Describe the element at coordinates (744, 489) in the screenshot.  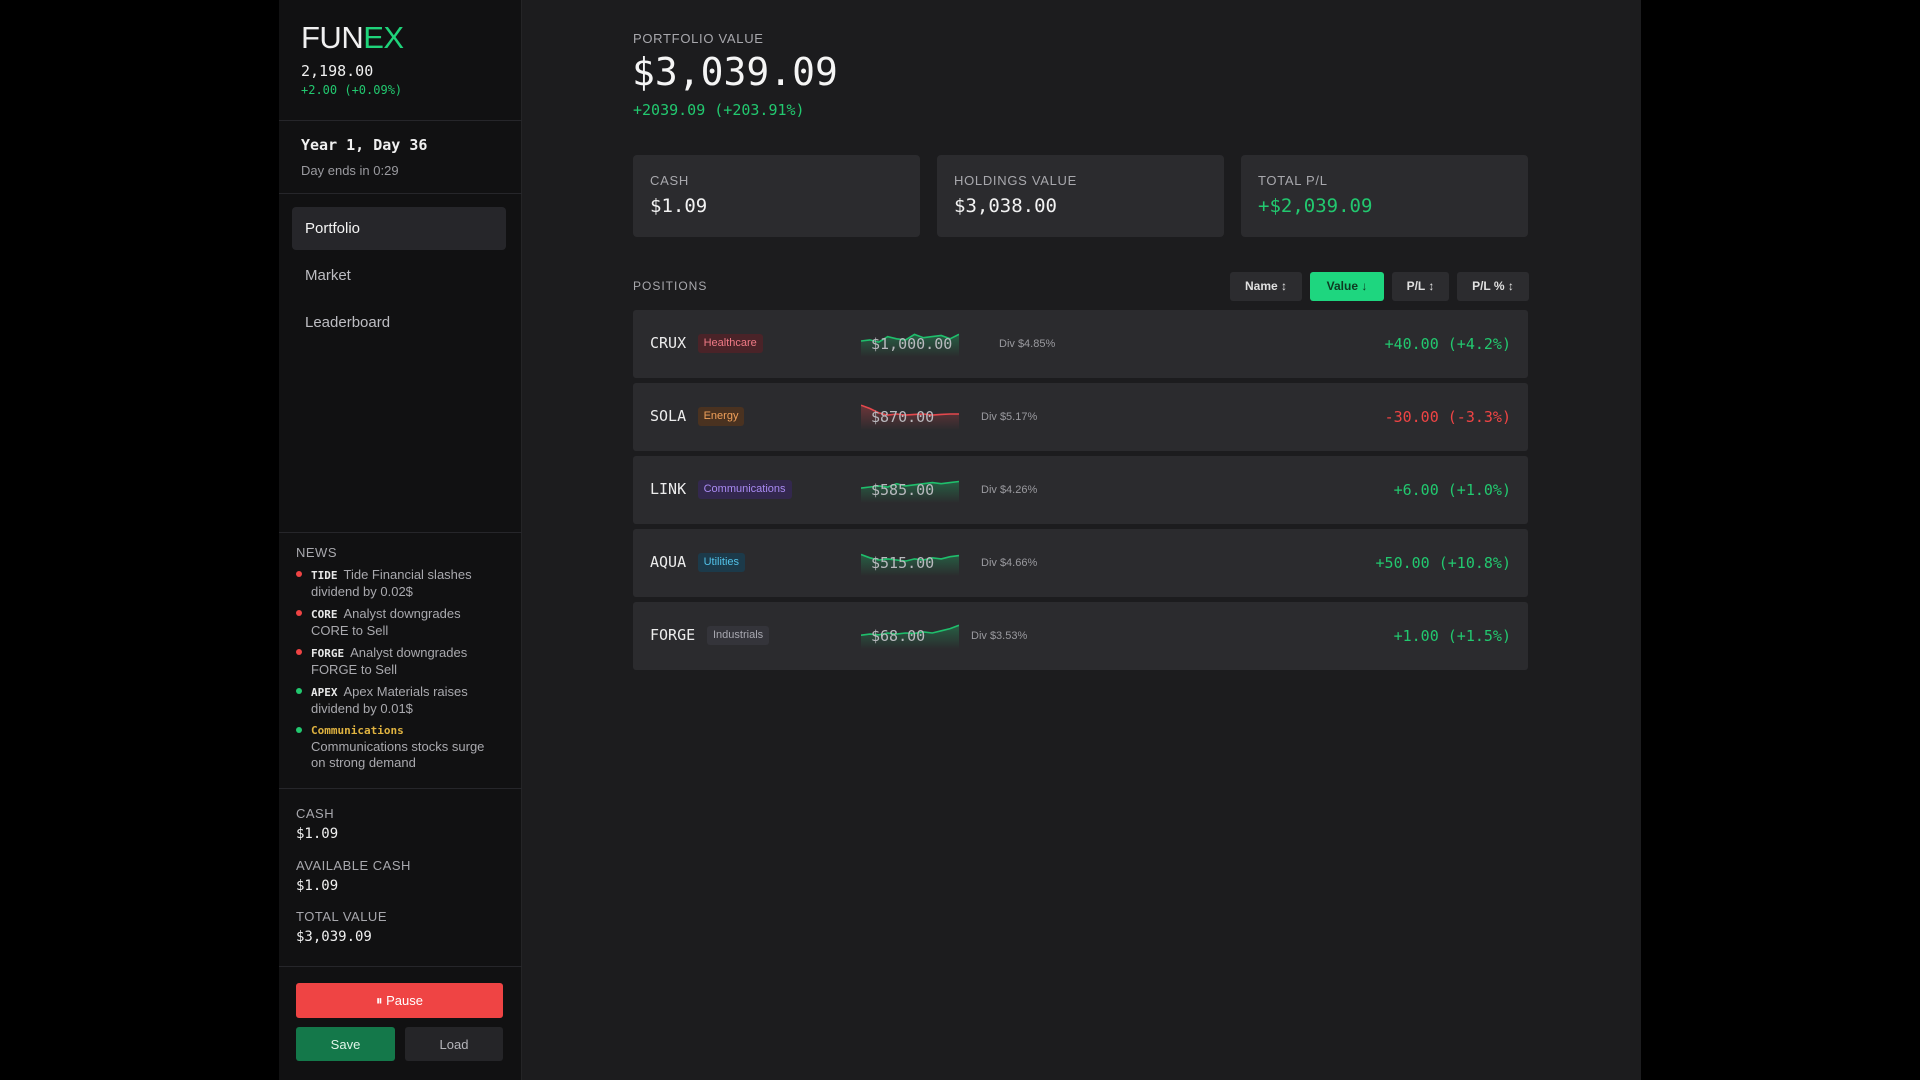
I see `sector-badge: Communications` at that location.